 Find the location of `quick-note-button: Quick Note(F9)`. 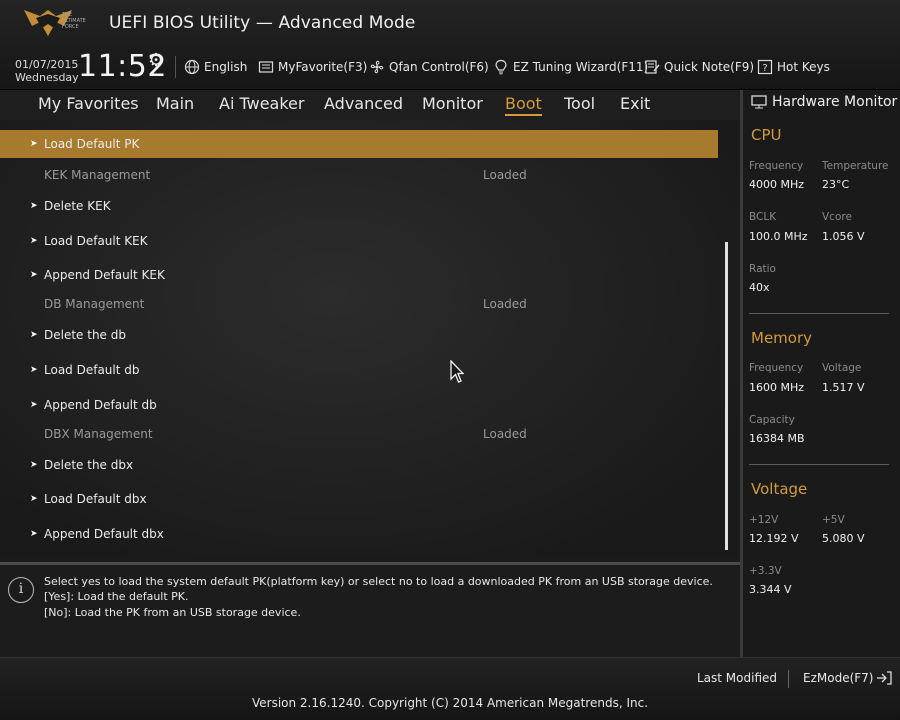

quick-note-button: Quick Note(F9) is located at coordinates (699, 67).